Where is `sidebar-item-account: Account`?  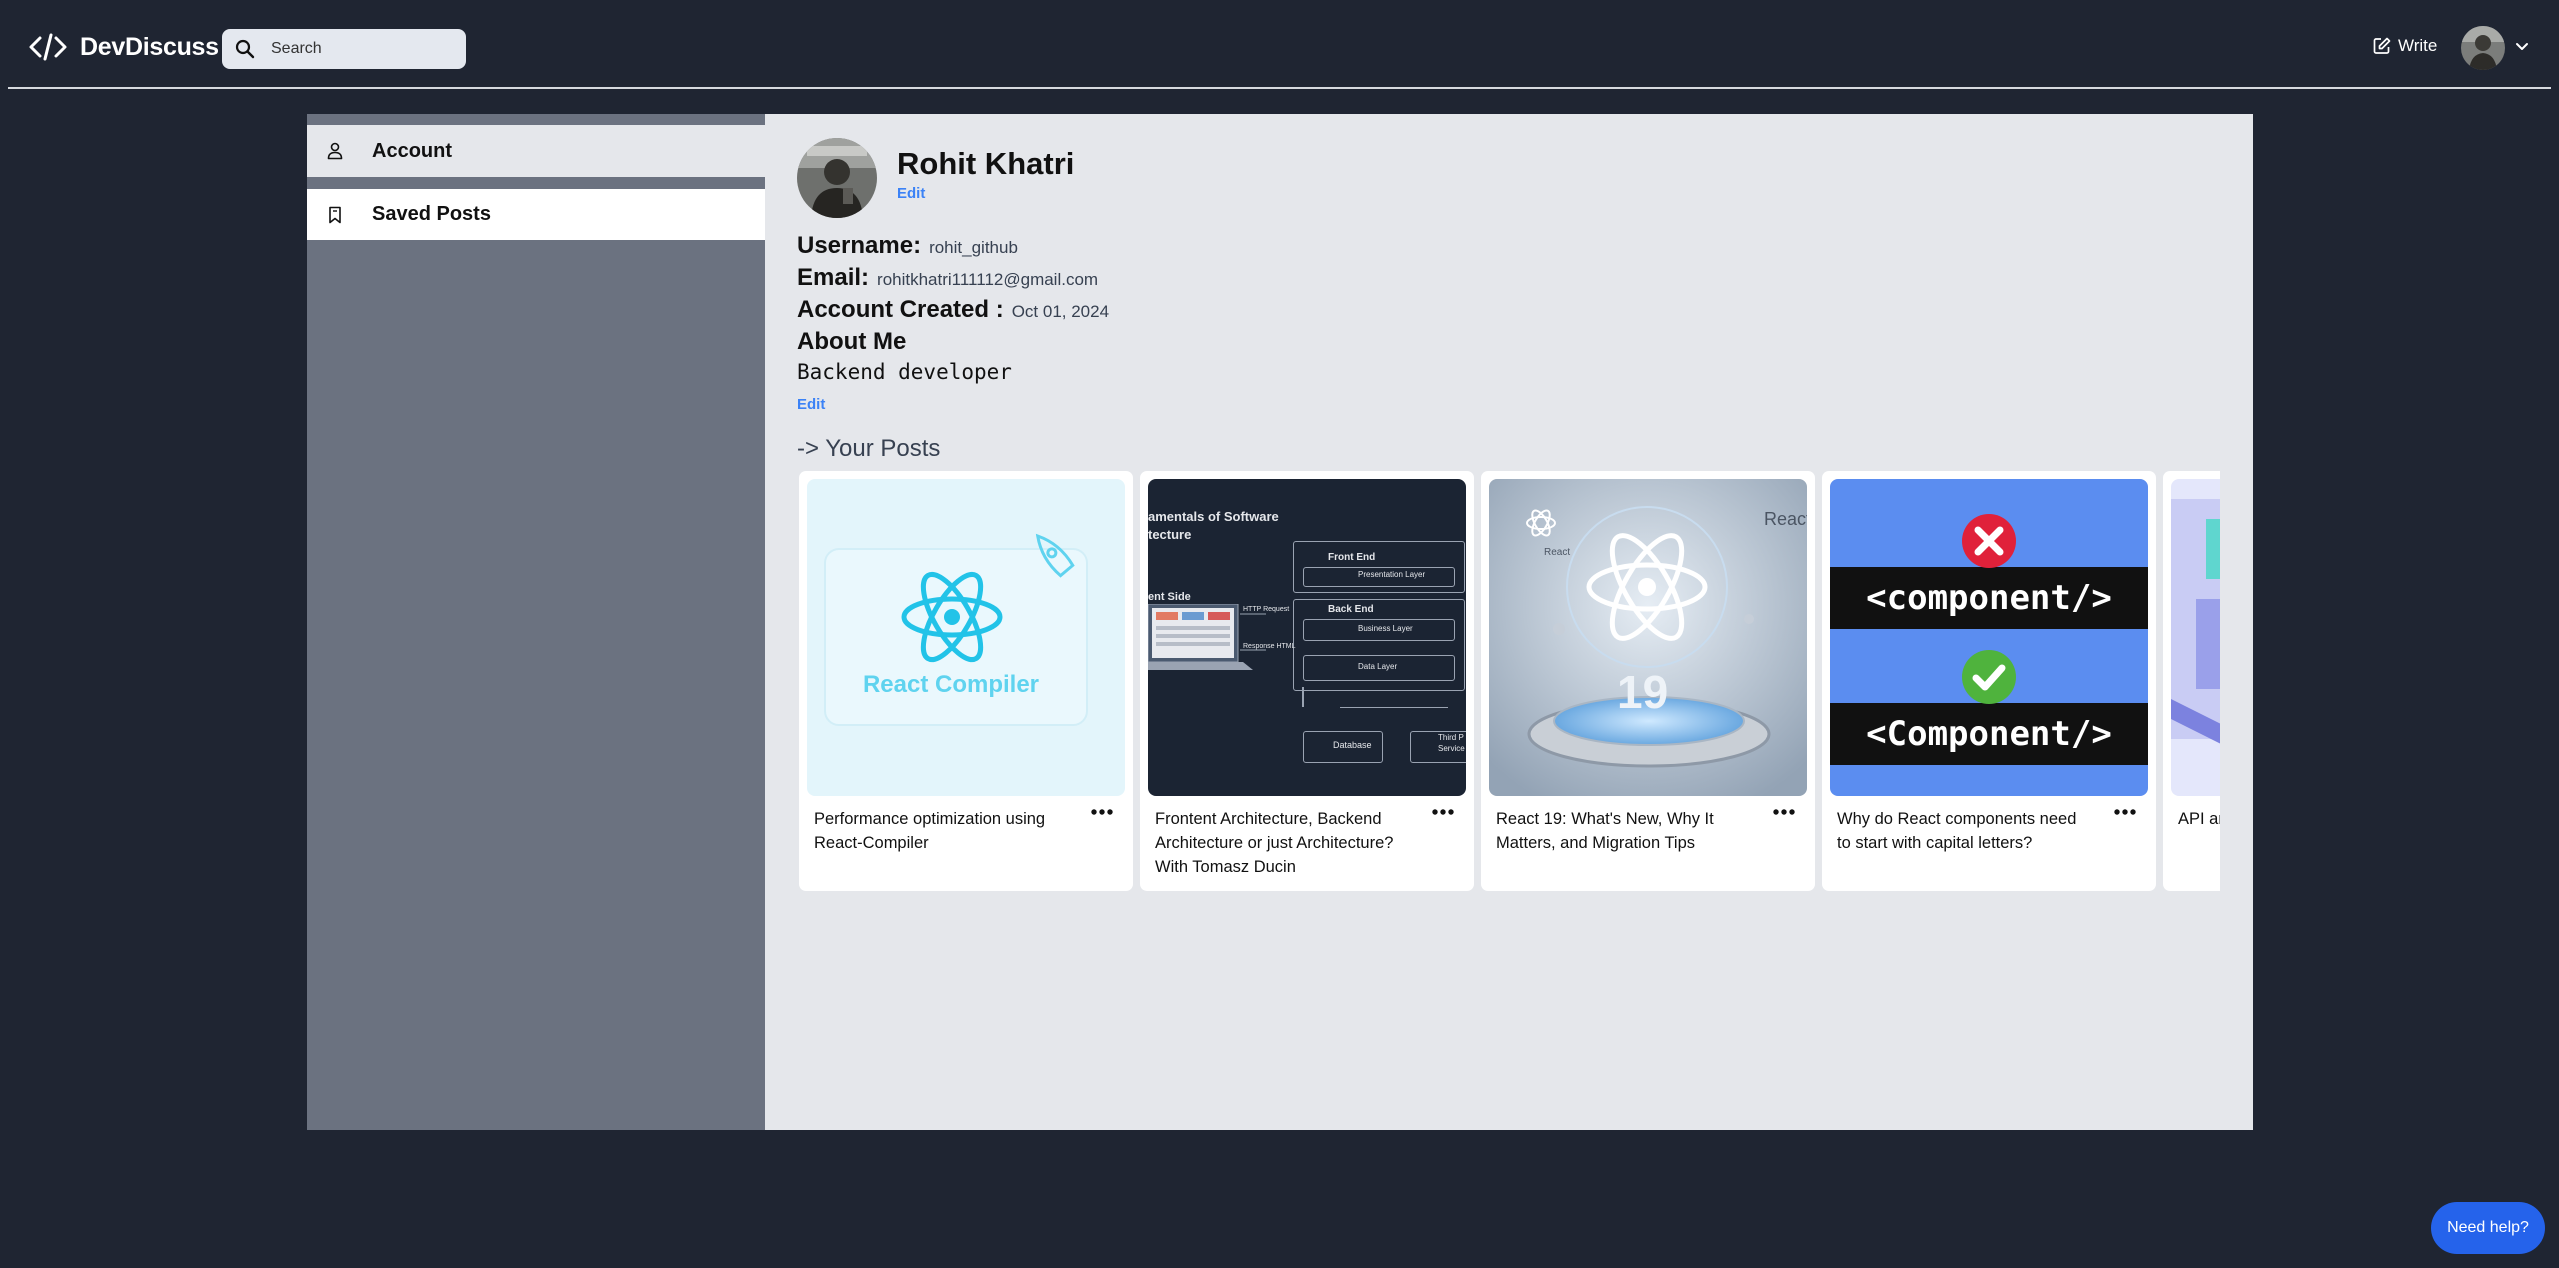 sidebar-item-account: Account is located at coordinates (536, 151).